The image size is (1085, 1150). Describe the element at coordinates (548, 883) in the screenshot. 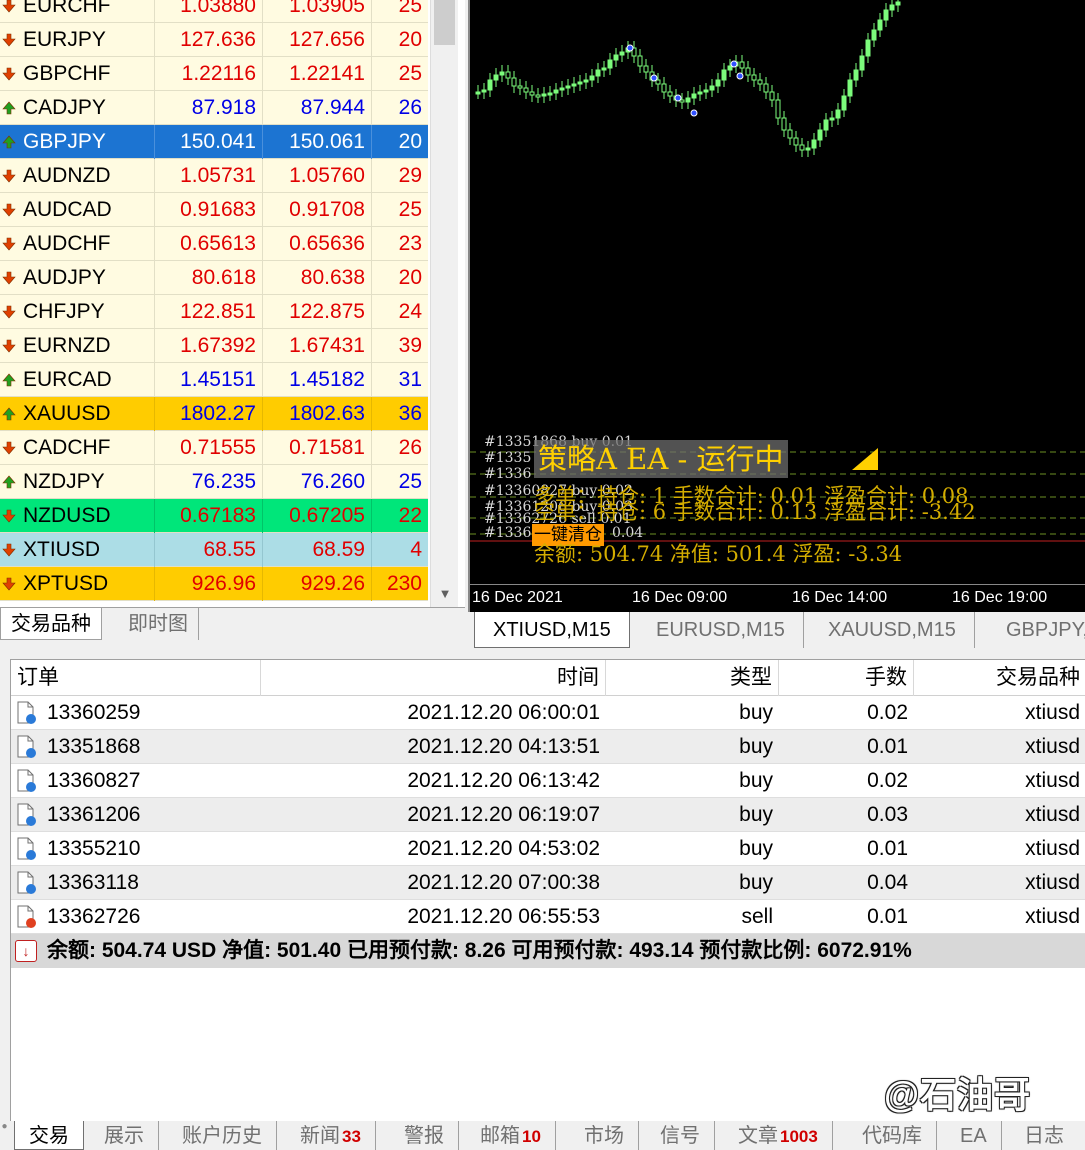

I see `table-row: 13363118 2021.12.20 07:00:38 buy 0.04 xtiusd` at that location.